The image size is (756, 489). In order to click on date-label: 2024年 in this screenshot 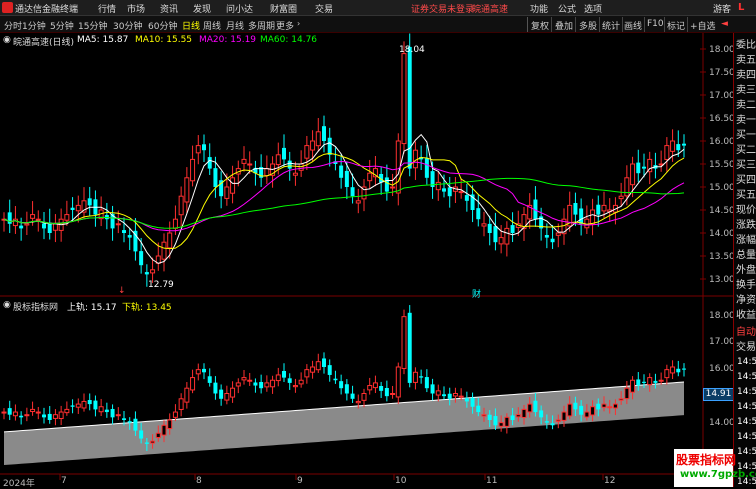, I will do `click(19, 484)`.